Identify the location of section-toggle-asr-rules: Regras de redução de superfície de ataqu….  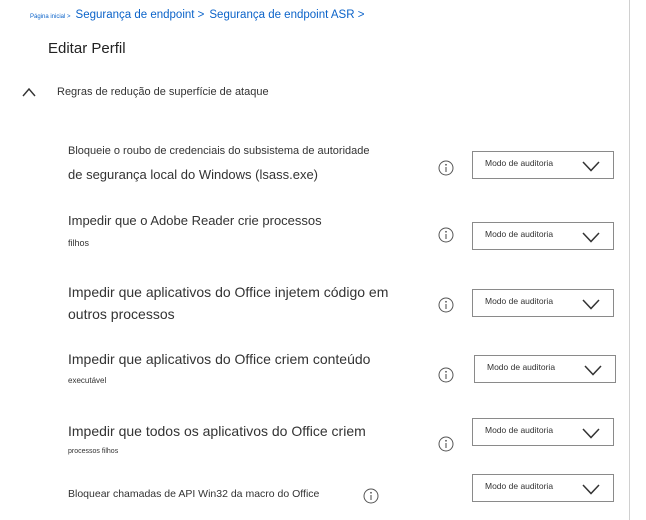
(145, 92).